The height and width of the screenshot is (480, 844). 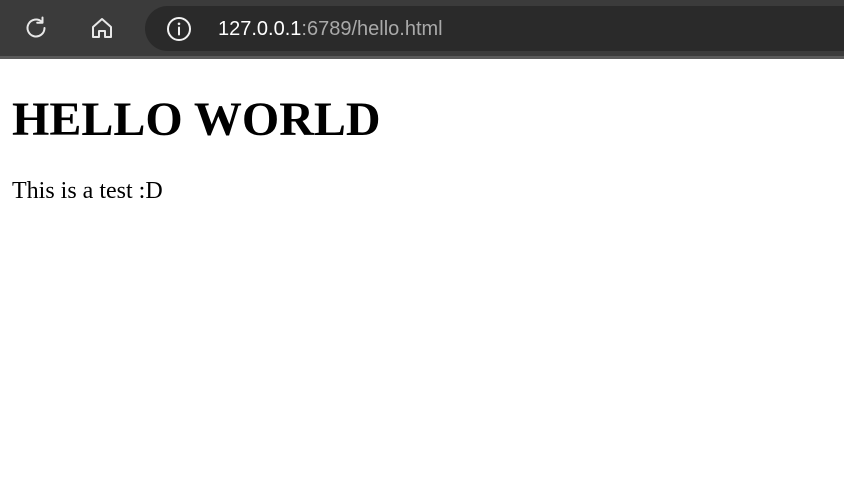 What do you see at coordinates (196, 119) in the screenshot?
I see `page-heading: HELLO WORLD` at bounding box center [196, 119].